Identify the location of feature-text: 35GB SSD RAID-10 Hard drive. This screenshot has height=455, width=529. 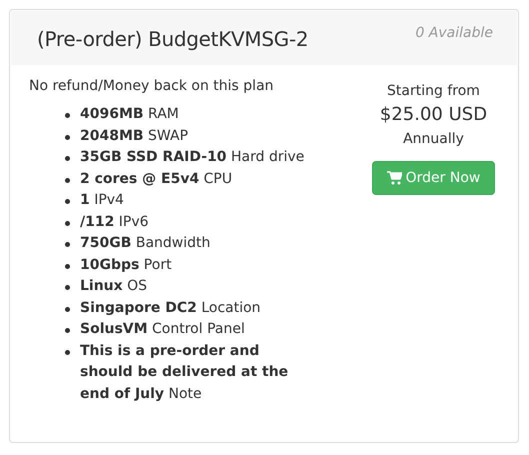
(193, 157).